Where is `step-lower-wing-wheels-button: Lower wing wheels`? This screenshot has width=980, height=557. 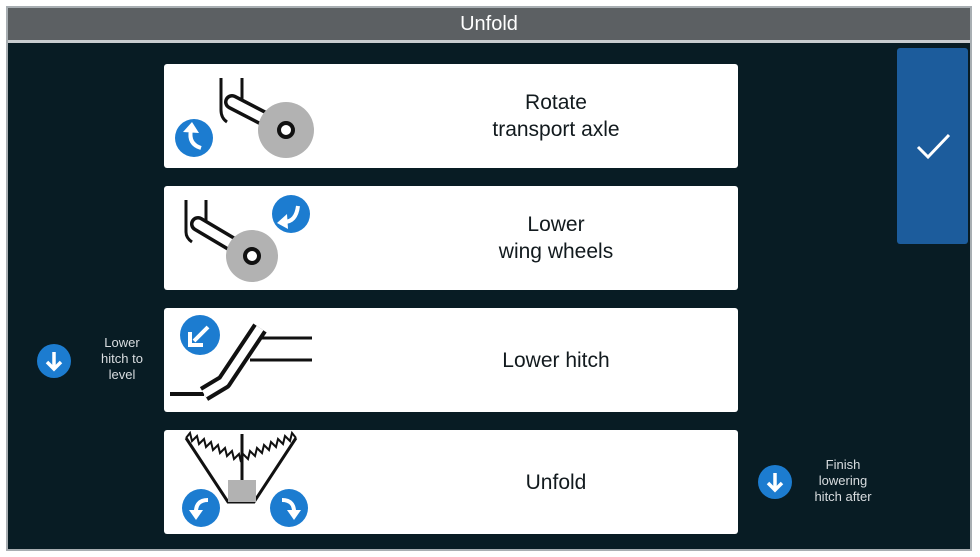 step-lower-wing-wheels-button: Lower wing wheels is located at coordinates (451, 238).